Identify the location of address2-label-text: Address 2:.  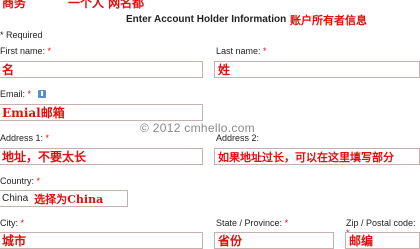
(238, 138).